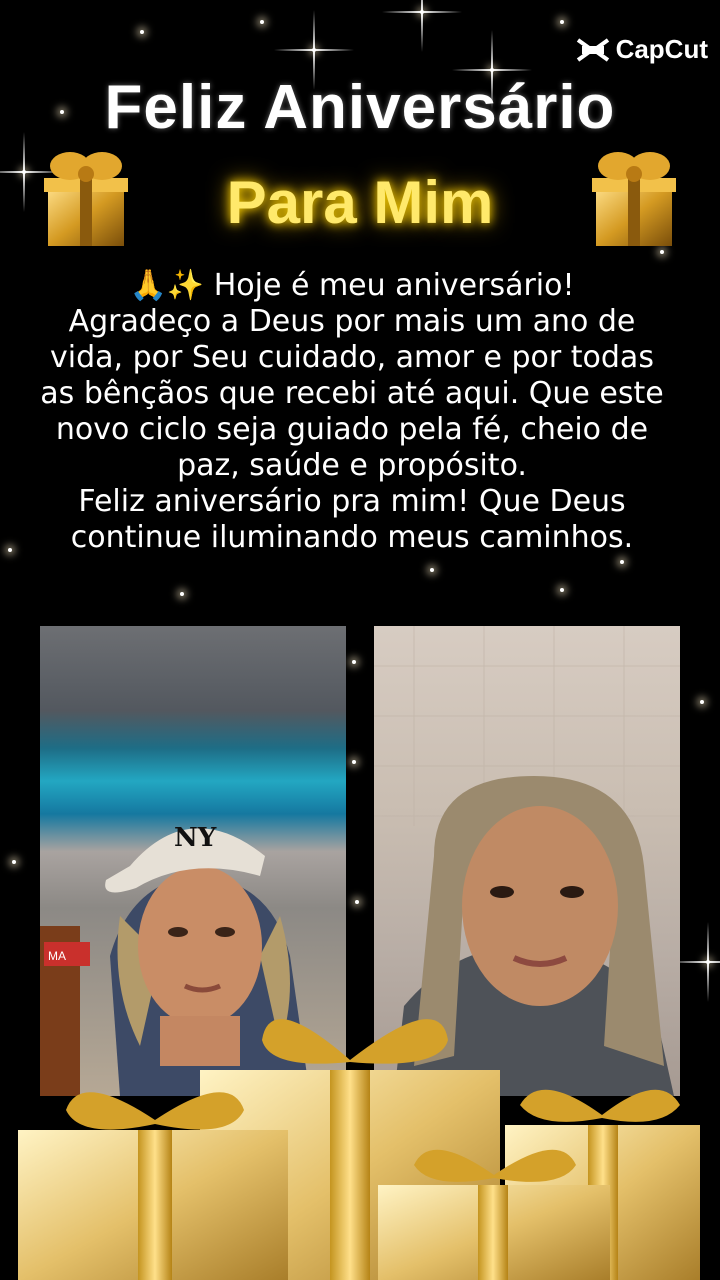 This screenshot has width=720, height=1280. What do you see at coordinates (352, 501) in the screenshot?
I see `message-line: Feliz aniversário pra mim! Que Deus` at bounding box center [352, 501].